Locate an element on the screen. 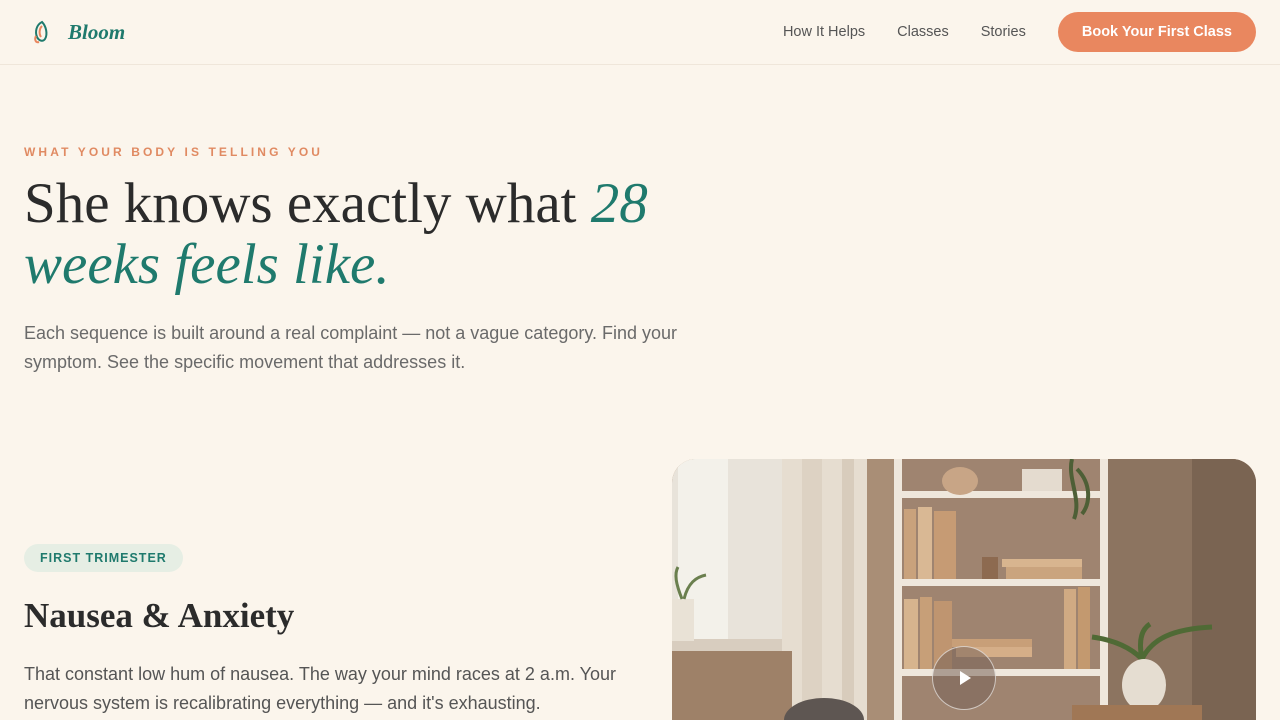 Image resolution: width=1280 pixels, height=720 pixels. bloom-leaf-icon is located at coordinates (42, 32).